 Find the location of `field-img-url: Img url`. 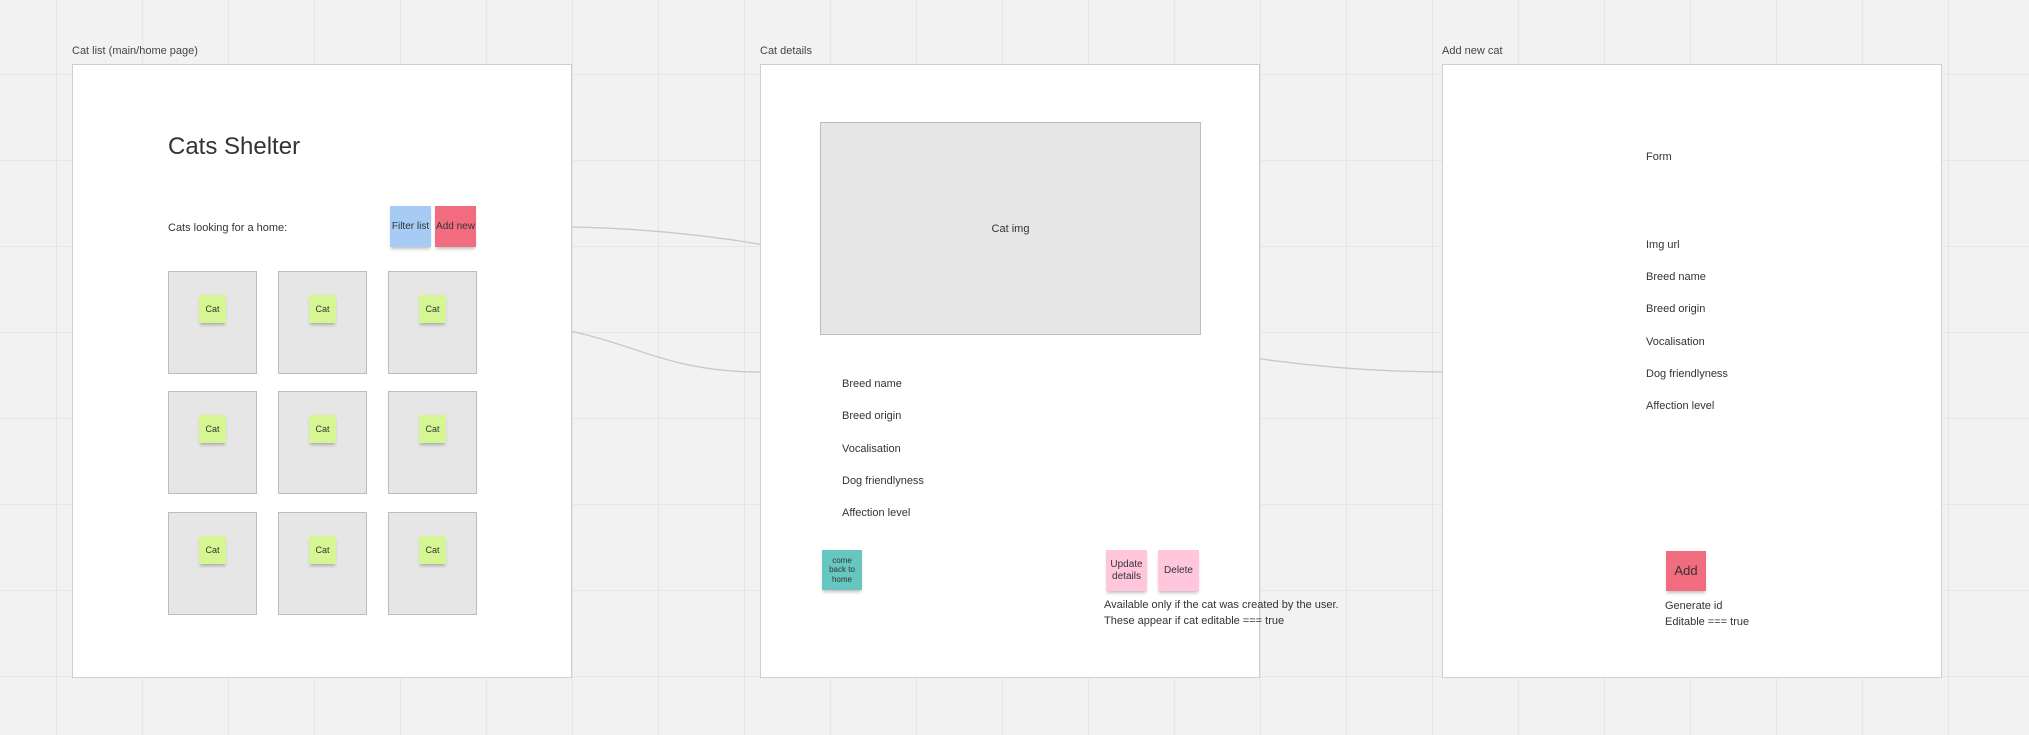

field-img-url: Img url is located at coordinates (1663, 245).